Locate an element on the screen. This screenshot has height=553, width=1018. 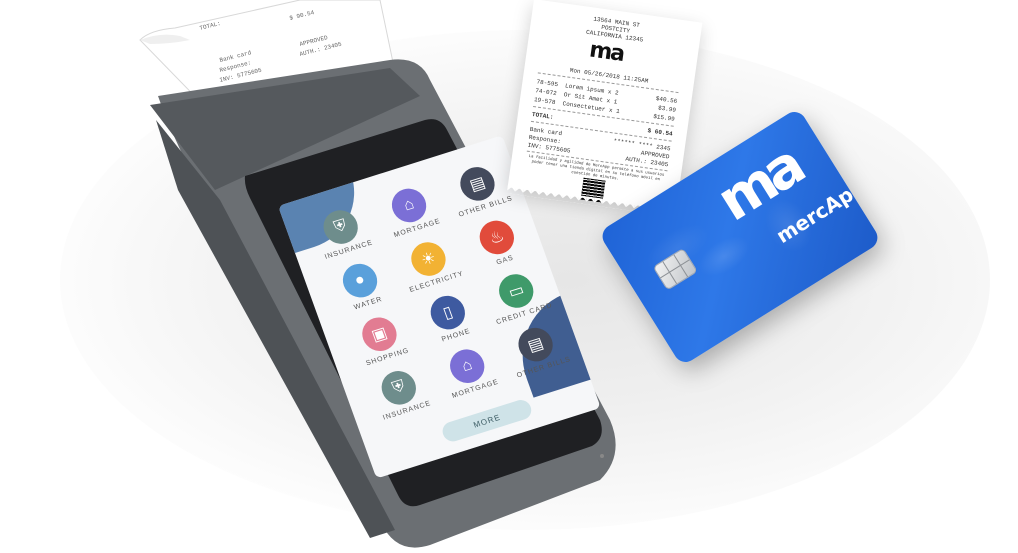
phone-icon: ▯ is located at coordinates (447, 312).